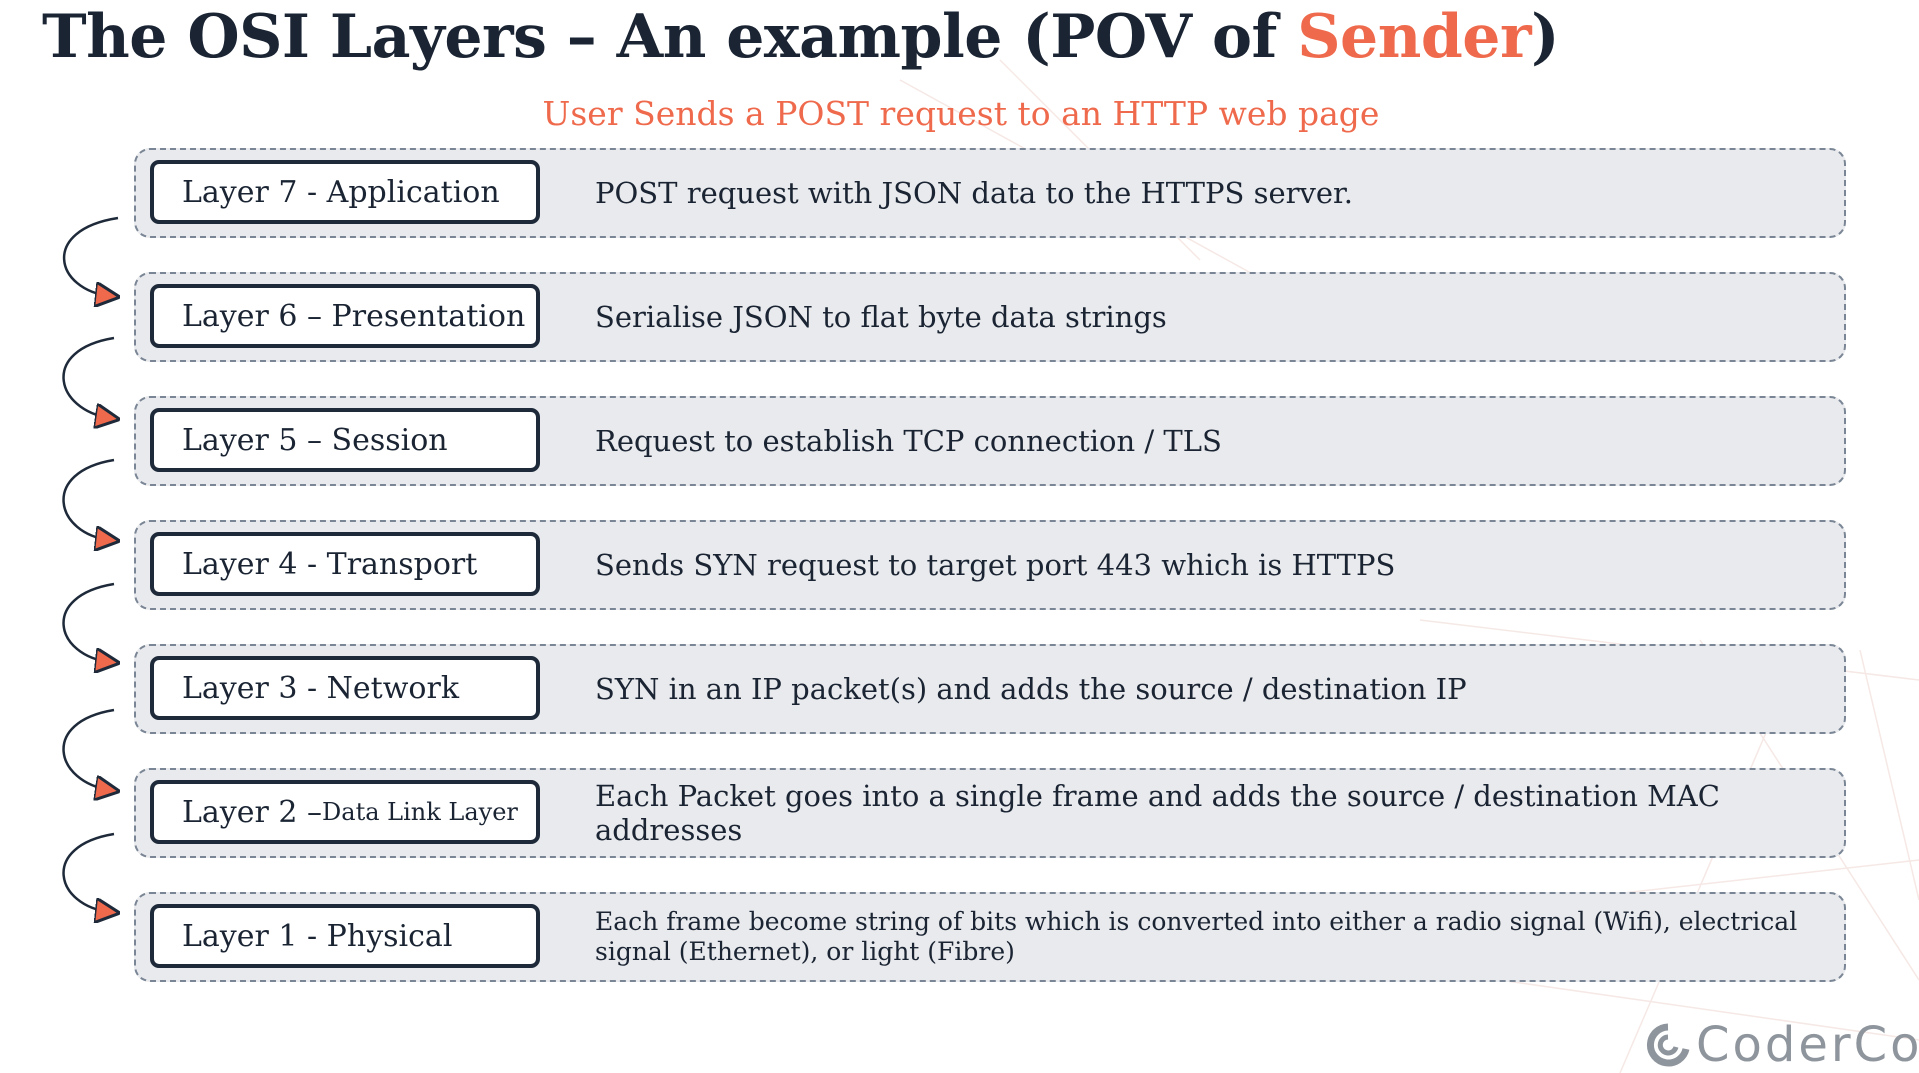 This screenshot has height=1073, width=1919. I want to click on layer-label-box: Layer 5 – Session, so click(345, 440).